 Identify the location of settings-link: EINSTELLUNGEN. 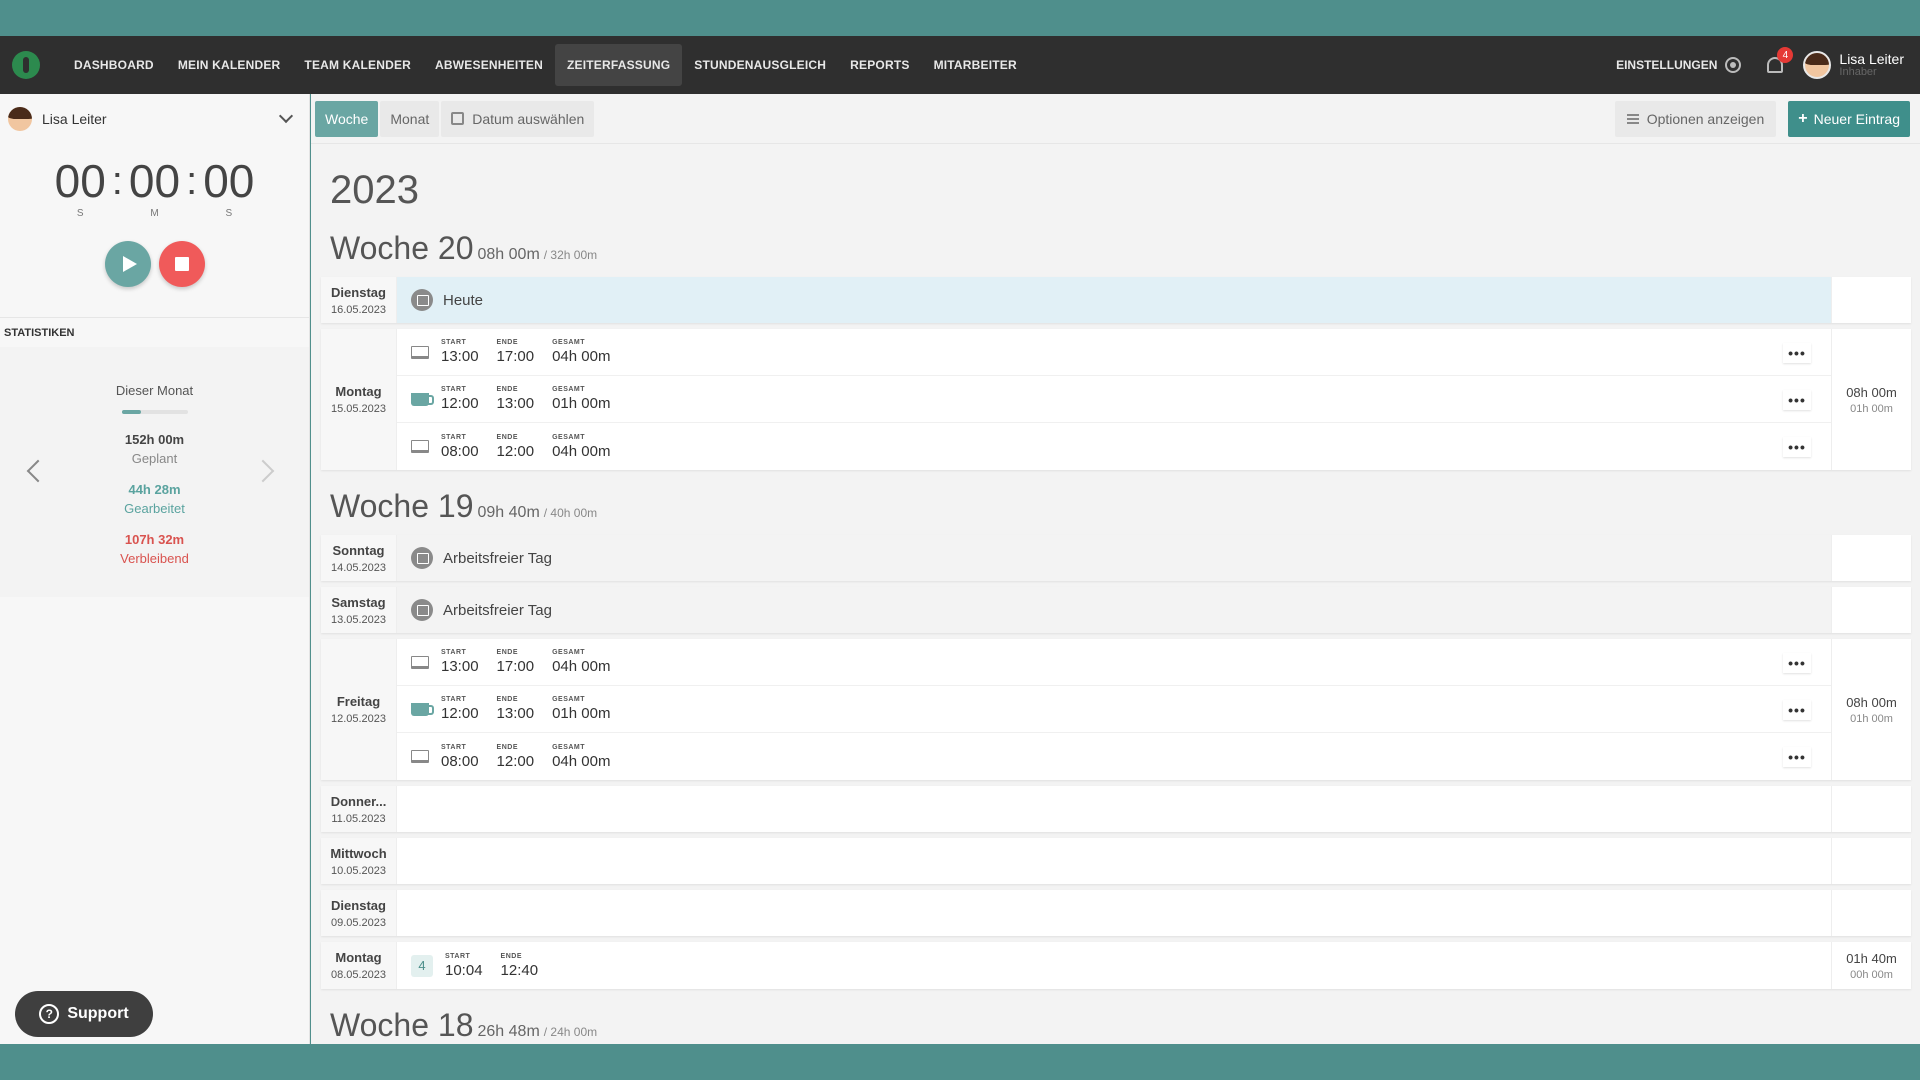
(1679, 65).